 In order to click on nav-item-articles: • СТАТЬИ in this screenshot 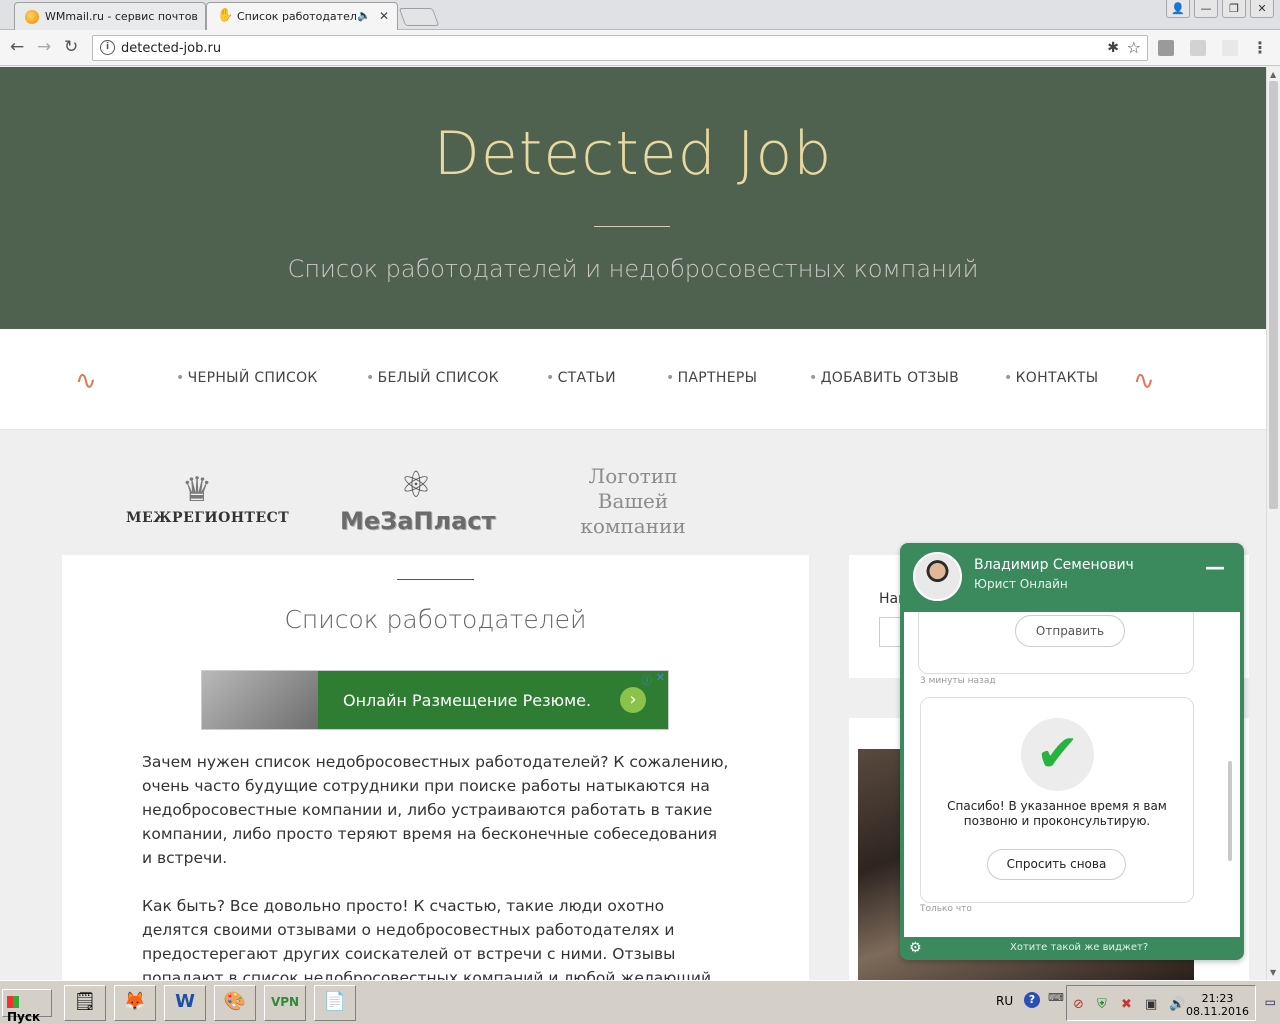, I will do `click(581, 378)`.